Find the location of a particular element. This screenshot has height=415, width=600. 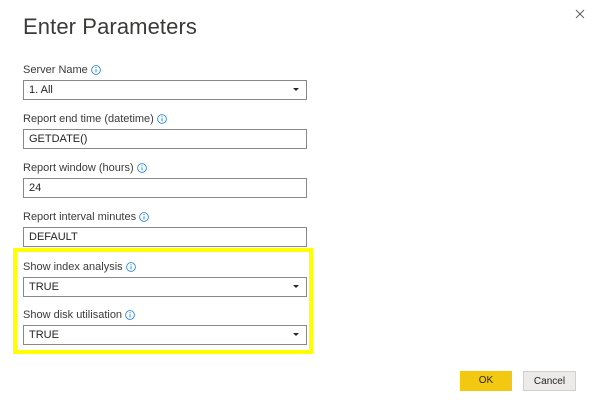

field-label: Report interval minutes is located at coordinates (80, 217).